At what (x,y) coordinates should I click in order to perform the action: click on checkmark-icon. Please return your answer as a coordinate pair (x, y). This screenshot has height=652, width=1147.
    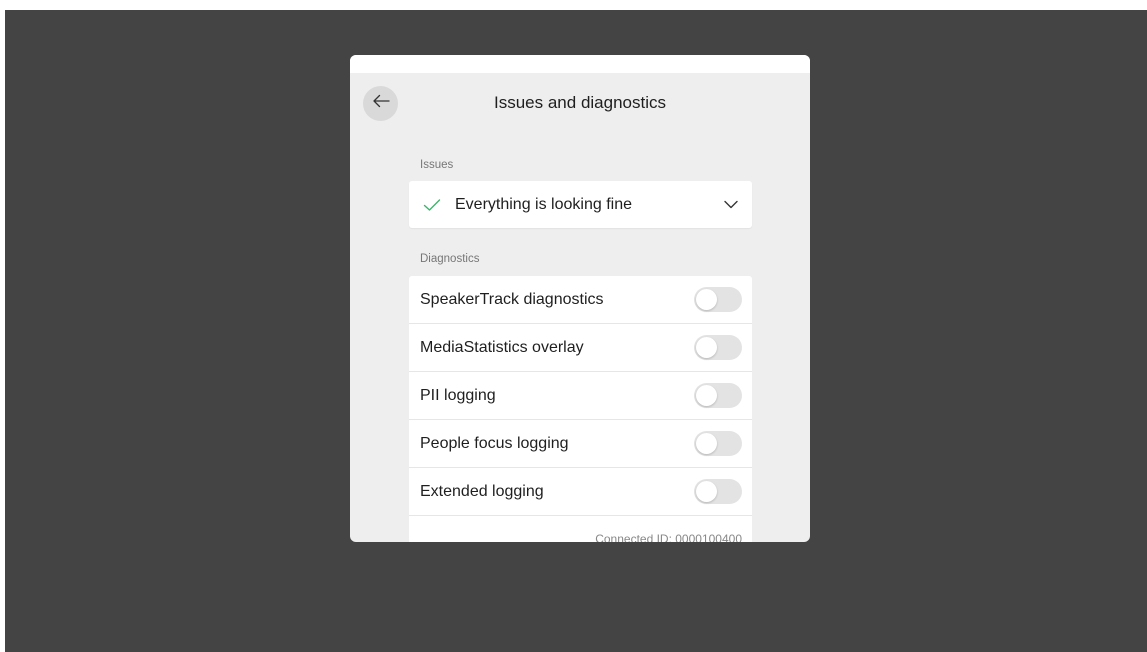
    Looking at the image, I should click on (433, 205).